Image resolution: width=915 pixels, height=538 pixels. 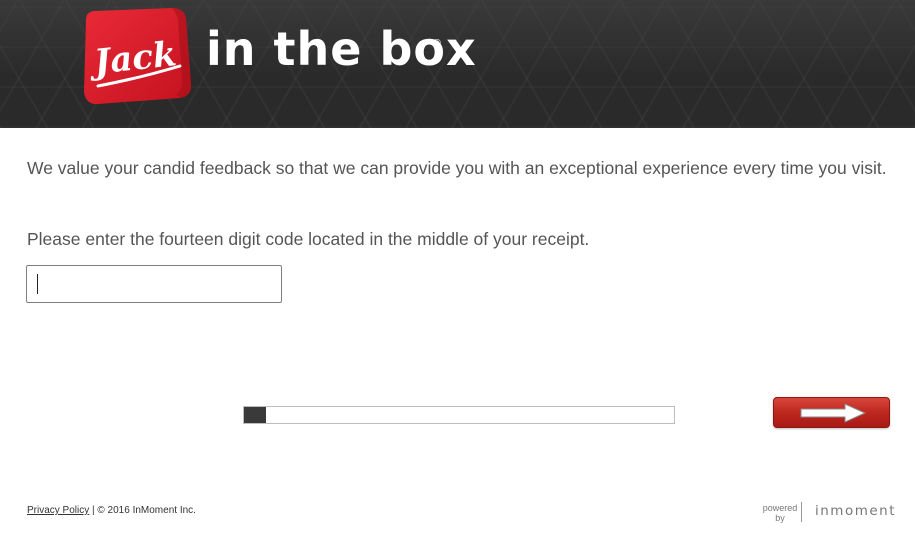 I want to click on next-button, so click(x=831, y=412).